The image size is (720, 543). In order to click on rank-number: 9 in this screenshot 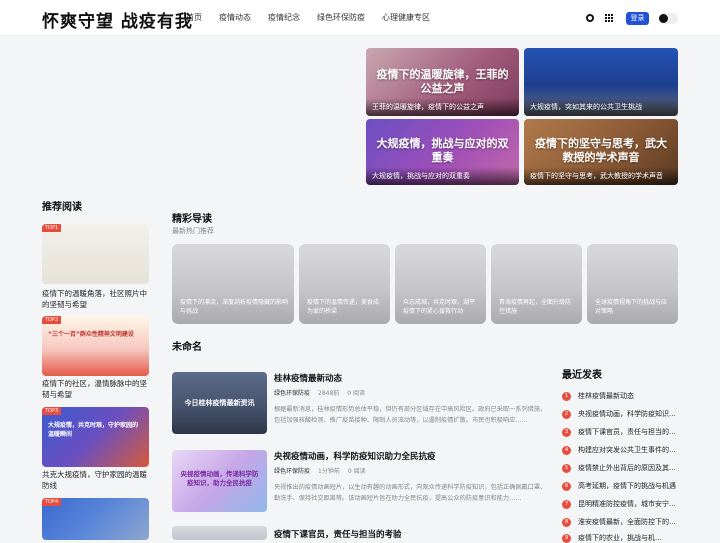, I will do `click(566, 538)`.